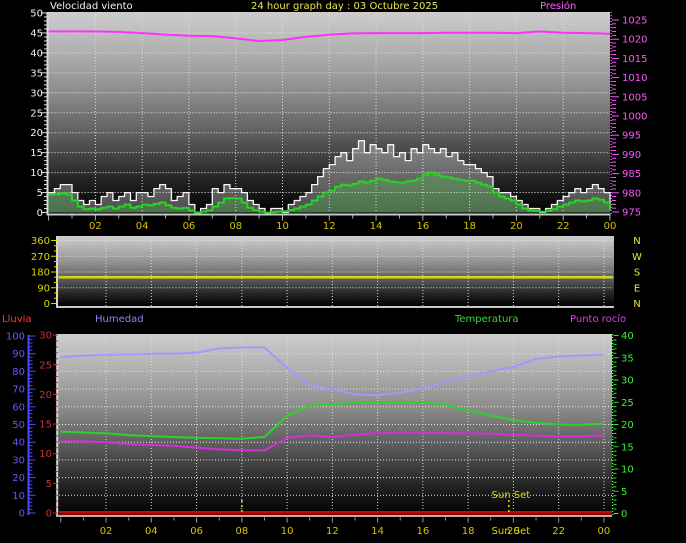 The image size is (686, 543). What do you see at coordinates (627, 381) in the screenshot?
I see `temp-axis-label: 30` at bounding box center [627, 381].